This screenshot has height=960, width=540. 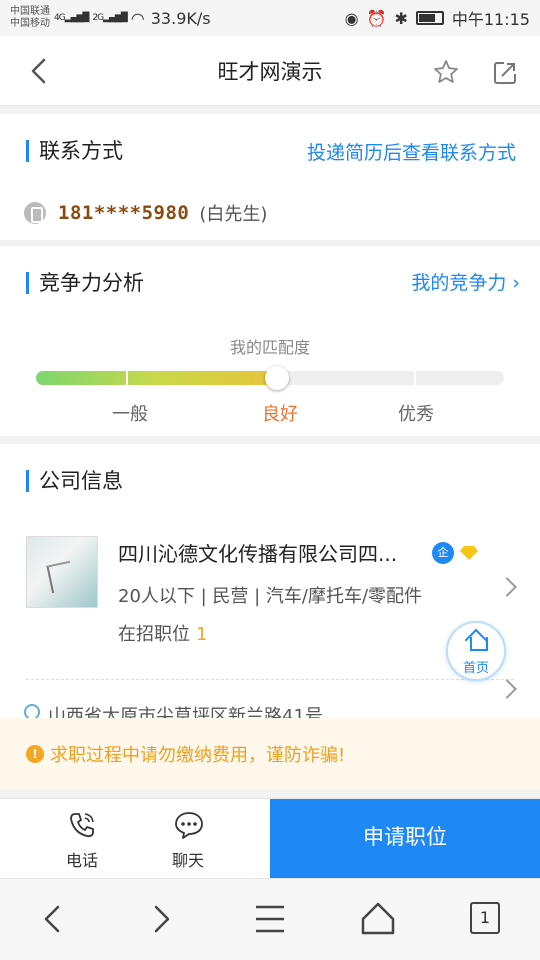 What do you see at coordinates (401, 18) in the screenshot?
I see `bluetooth-icon: ✱` at bounding box center [401, 18].